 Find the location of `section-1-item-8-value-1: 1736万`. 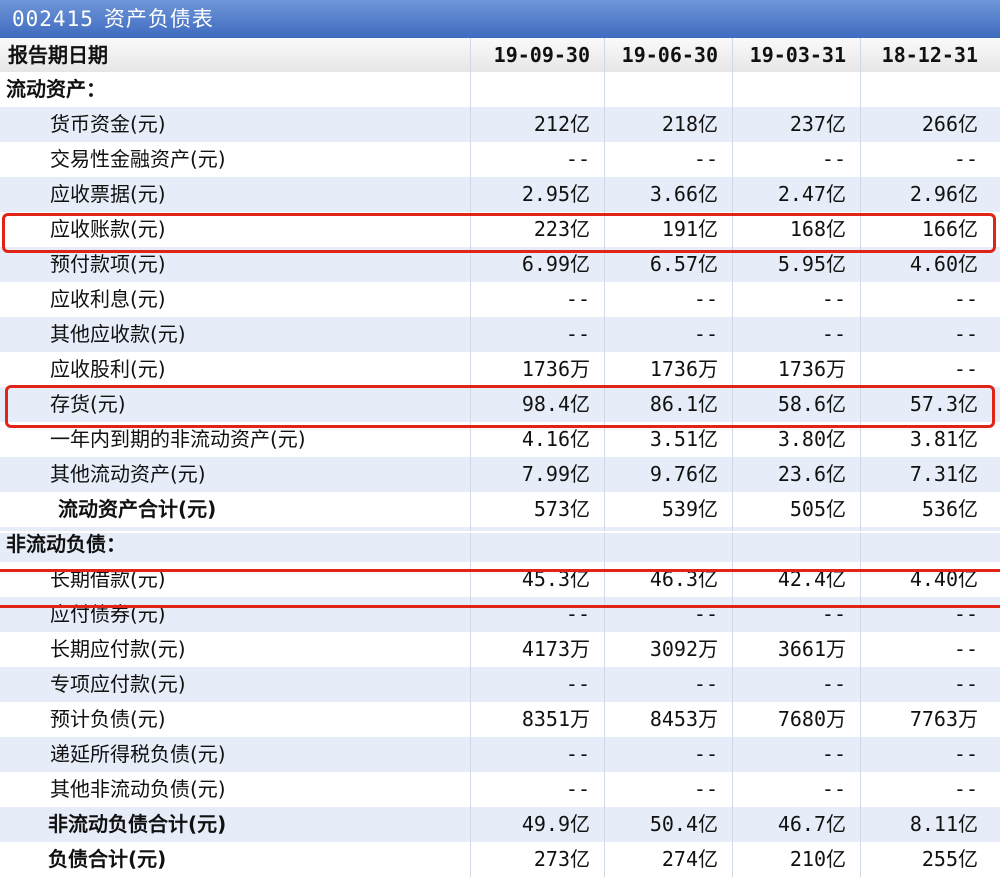

section-1-item-8-value-1: 1736万 is located at coordinates (537, 369).